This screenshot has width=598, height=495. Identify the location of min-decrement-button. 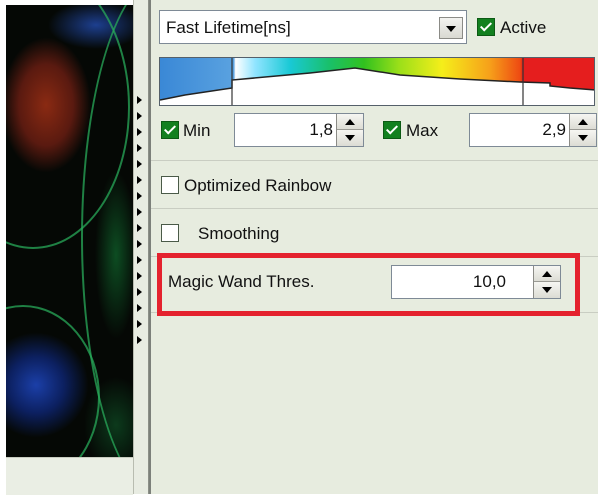
(350, 138).